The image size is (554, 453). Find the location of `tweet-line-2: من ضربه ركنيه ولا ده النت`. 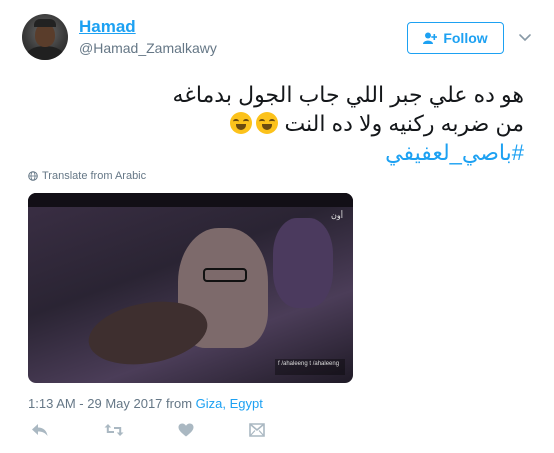

tweet-line-2: من ضربه ركنيه ولا ده النت is located at coordinates (274, 123).